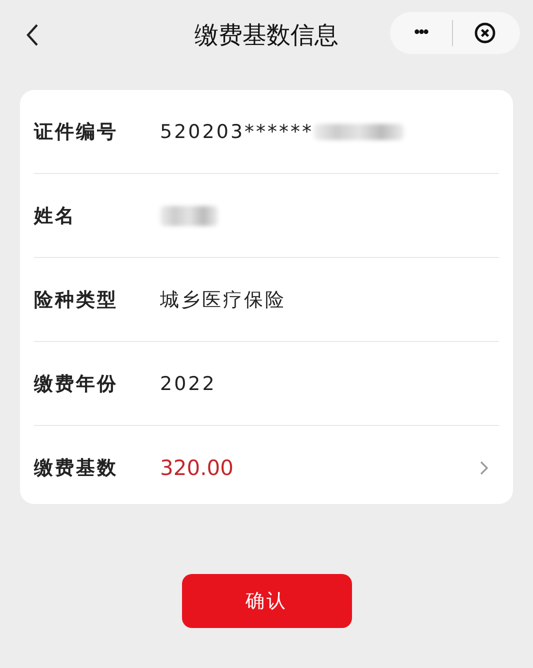 This screenshot has height=668, width=533. What do you see at coordinates (485, 33) in the screenshot?
I see `close-icon` at bounding box center [485, 33].